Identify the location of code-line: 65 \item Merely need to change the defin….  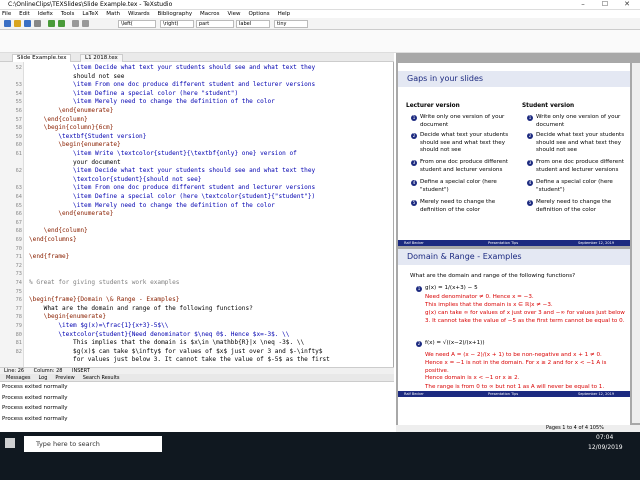
(196, 206).